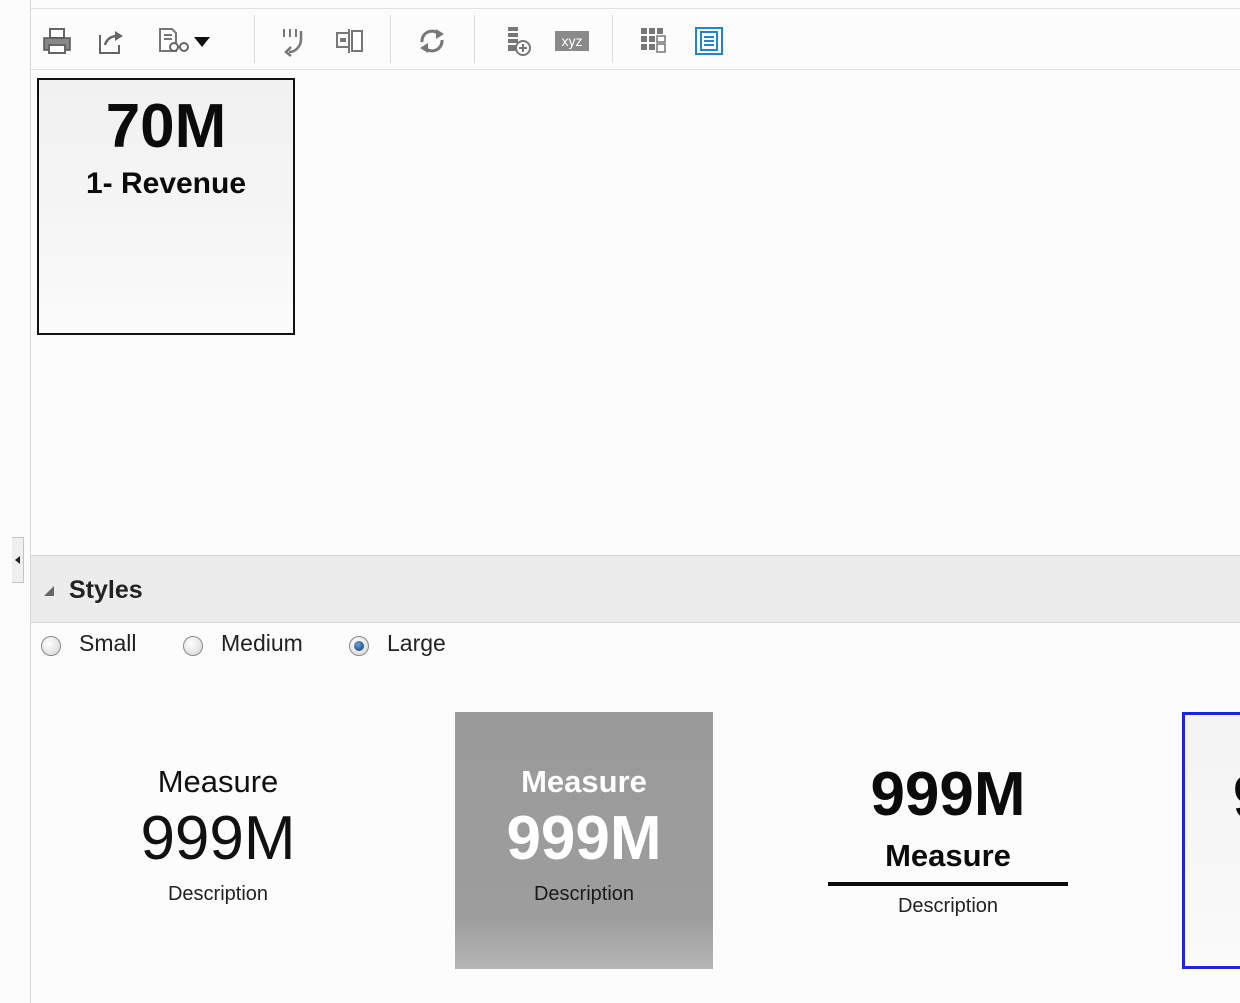 The height and width of the screenshot is (1003, 1240). I want to click on refresh-button, so click(432, 41).